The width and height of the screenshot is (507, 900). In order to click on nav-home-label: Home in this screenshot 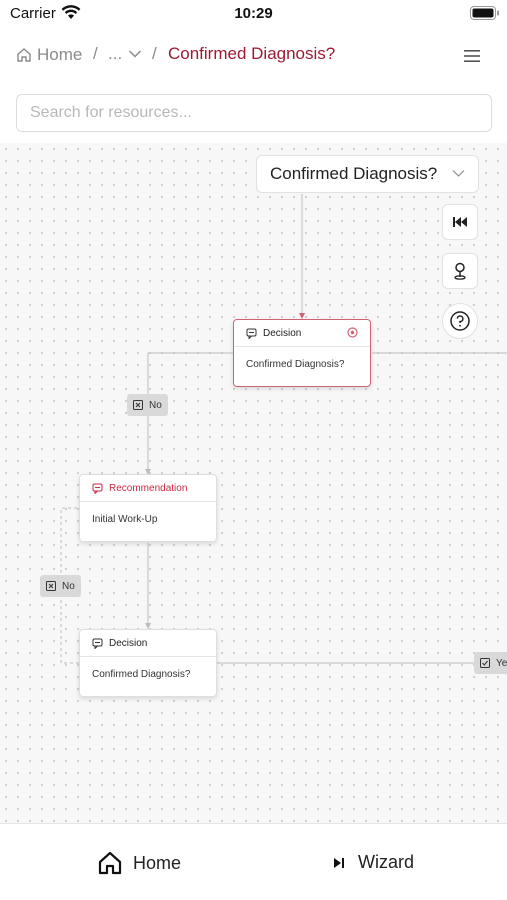, I will do `click(157, 862)`.